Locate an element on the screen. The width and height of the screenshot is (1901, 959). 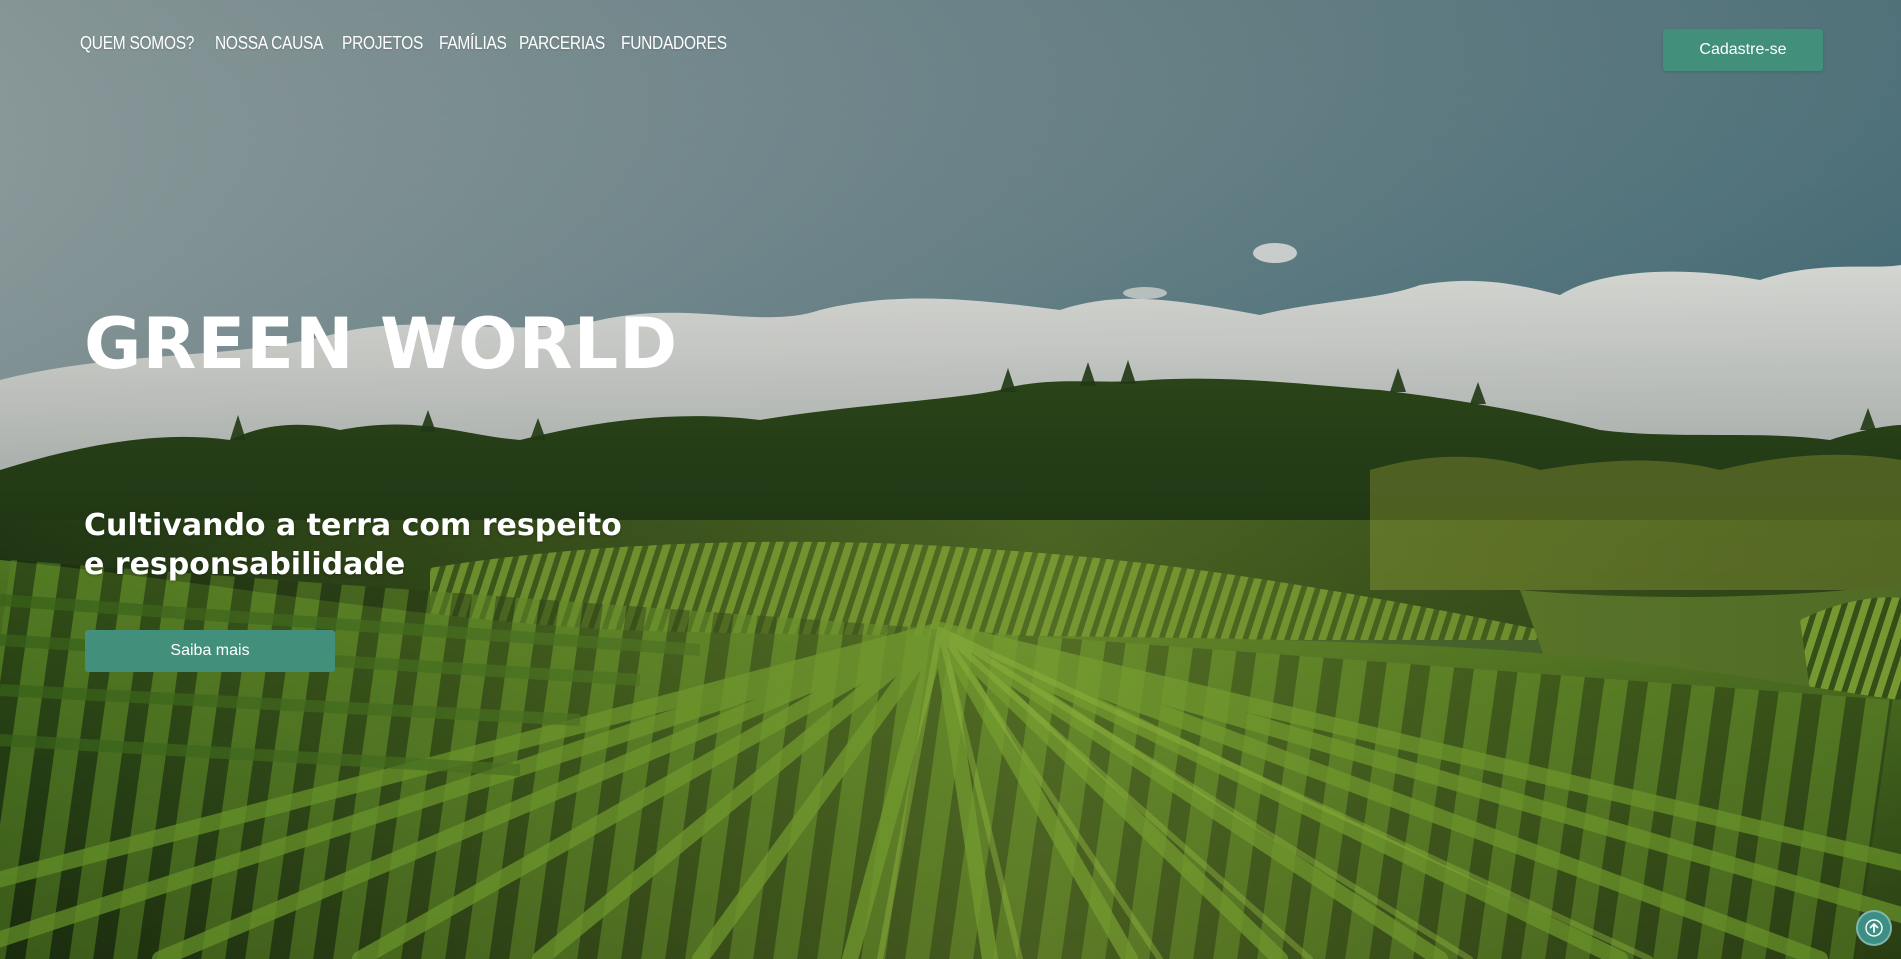
nav-link-familias: FAMÍLIAS is located at coordinates (473, 43).